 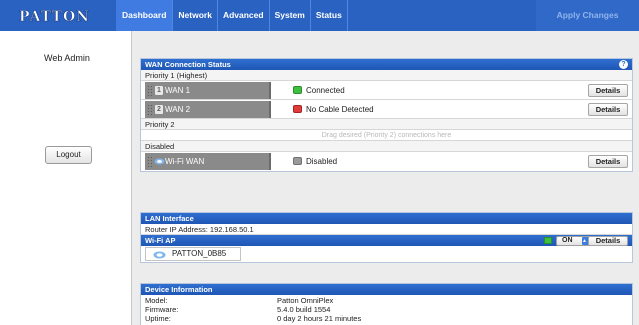 What do you see at coordinates (386, 300) in the screenshot?
I see `device-info-row: Model: Patton OmniPlex` at bounding box center [386, 300].